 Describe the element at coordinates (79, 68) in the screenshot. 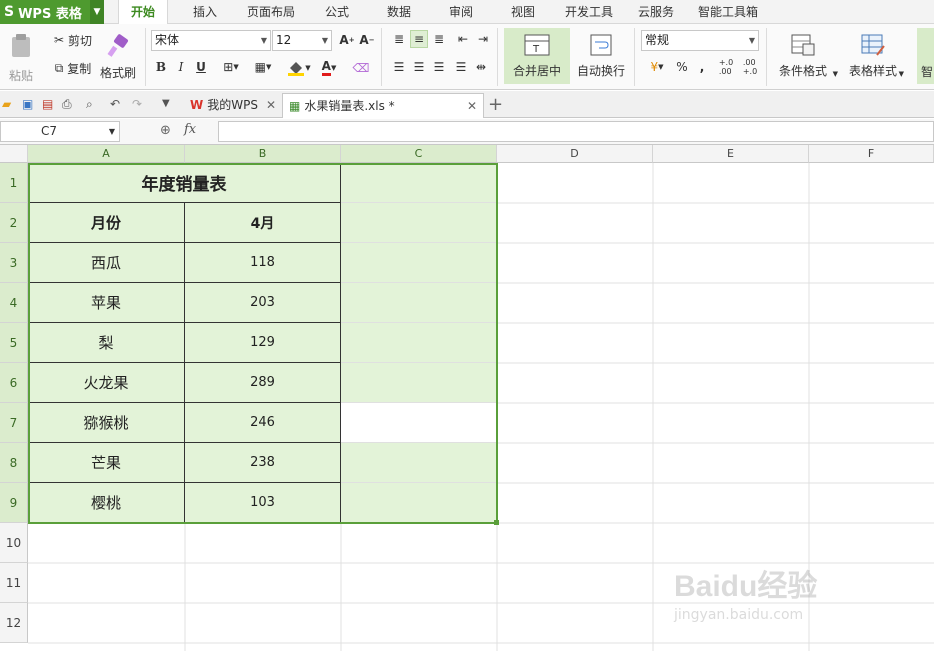

I see `copy-label: 复制` at that location.